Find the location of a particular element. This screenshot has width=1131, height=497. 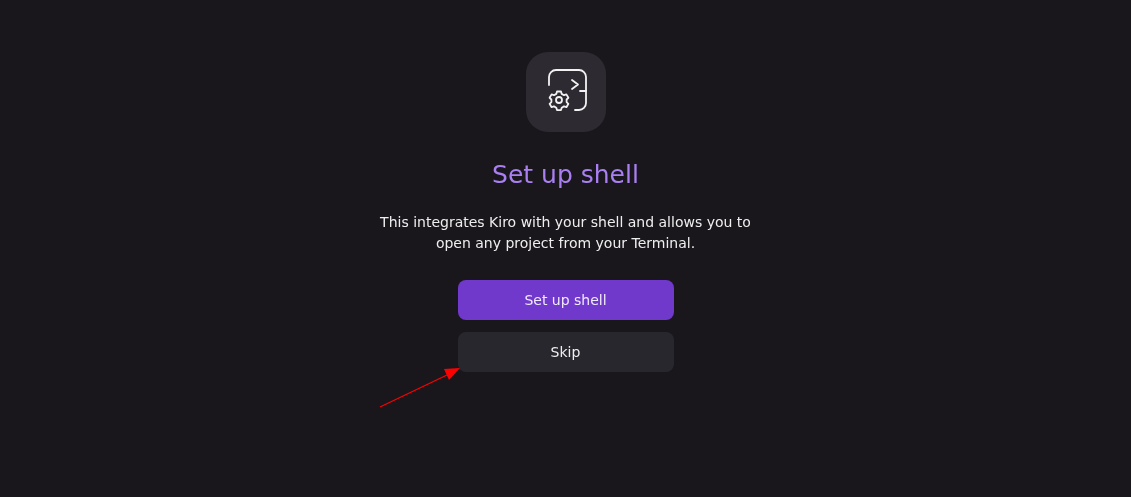

setup-button: Set up shell is located at coordinates (565, 300).